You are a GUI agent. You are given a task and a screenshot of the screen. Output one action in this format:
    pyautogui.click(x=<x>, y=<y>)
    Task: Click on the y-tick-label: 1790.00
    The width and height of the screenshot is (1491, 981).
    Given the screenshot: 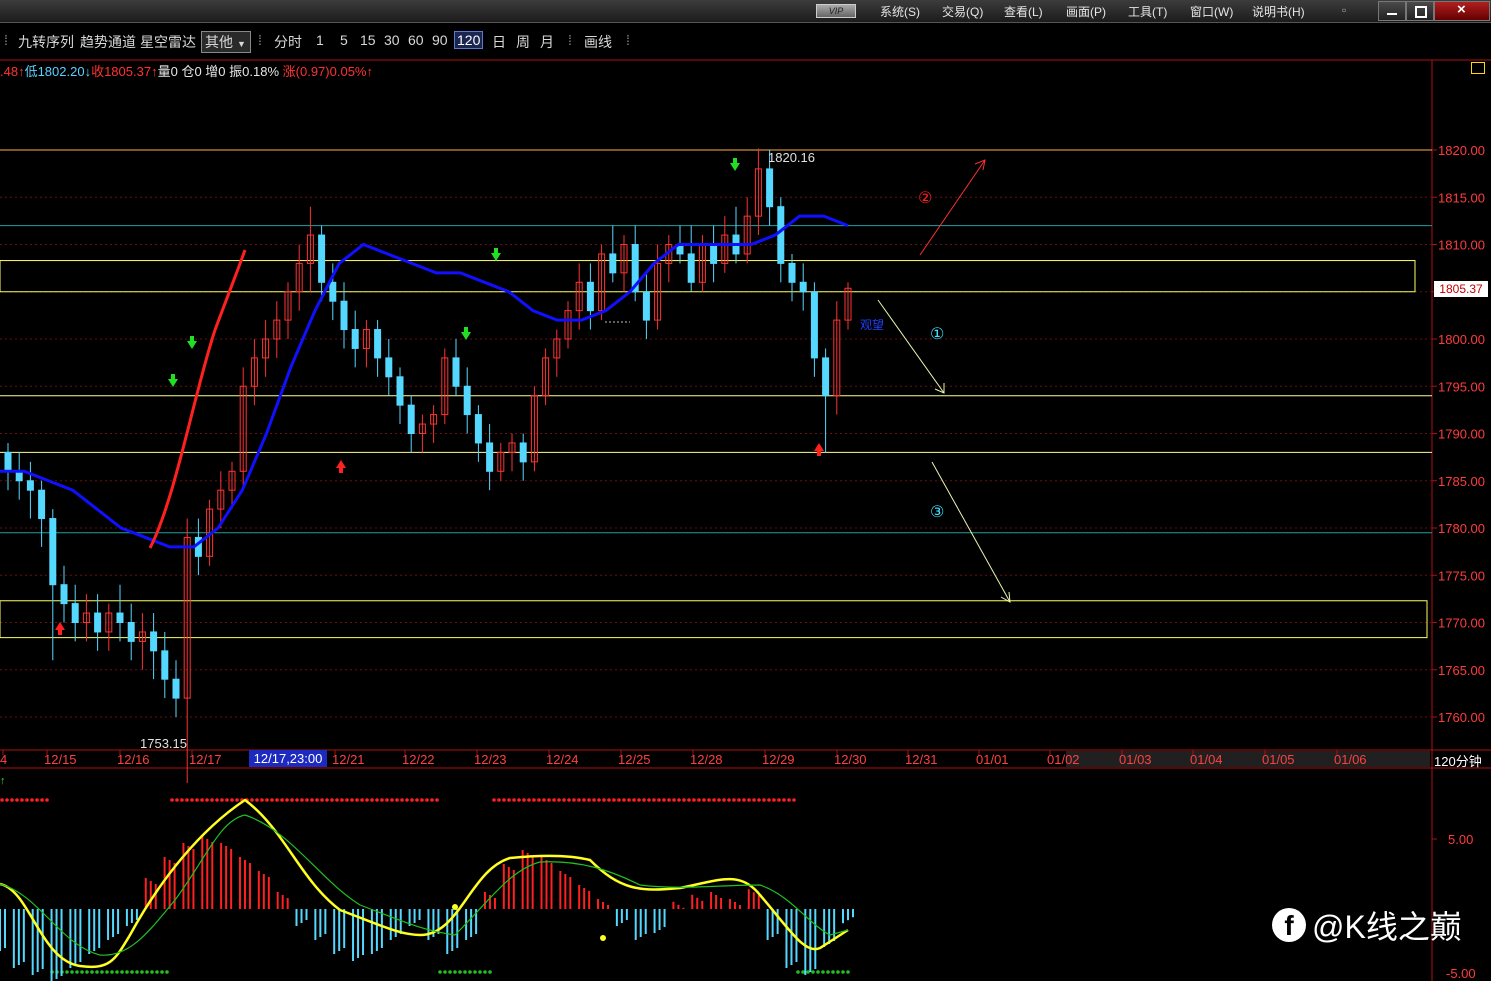 What is the action you would take?
    pyautogui.click(x=1461, y=434)
    